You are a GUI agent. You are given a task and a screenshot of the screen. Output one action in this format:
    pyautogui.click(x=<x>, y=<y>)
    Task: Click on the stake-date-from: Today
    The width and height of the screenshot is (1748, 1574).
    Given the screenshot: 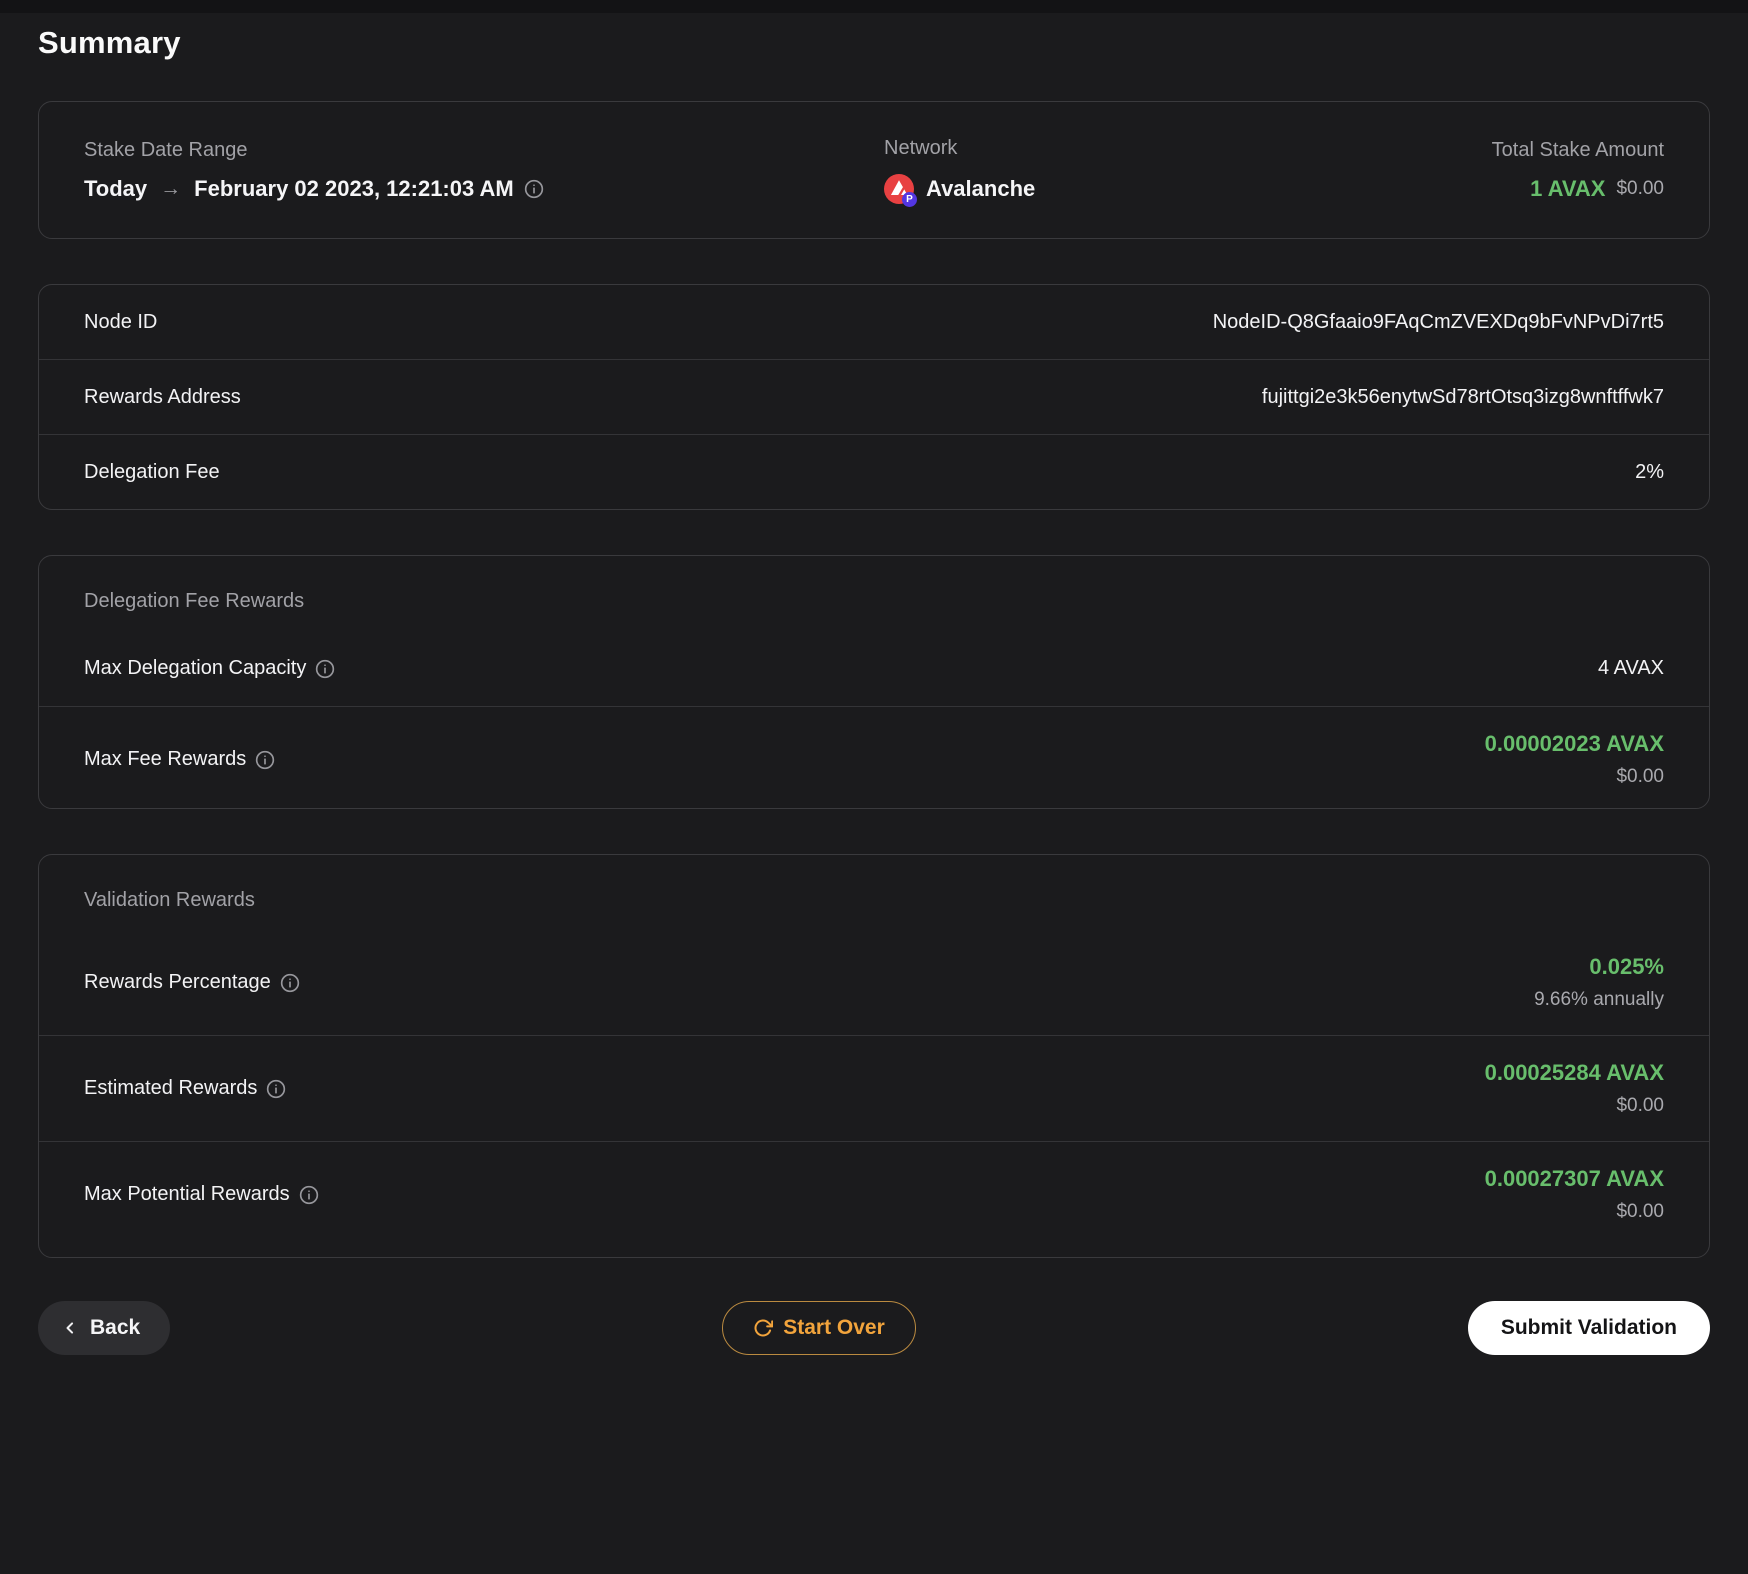 What is the action you would take?
    pyautogui.click(x=116, y=188)
    